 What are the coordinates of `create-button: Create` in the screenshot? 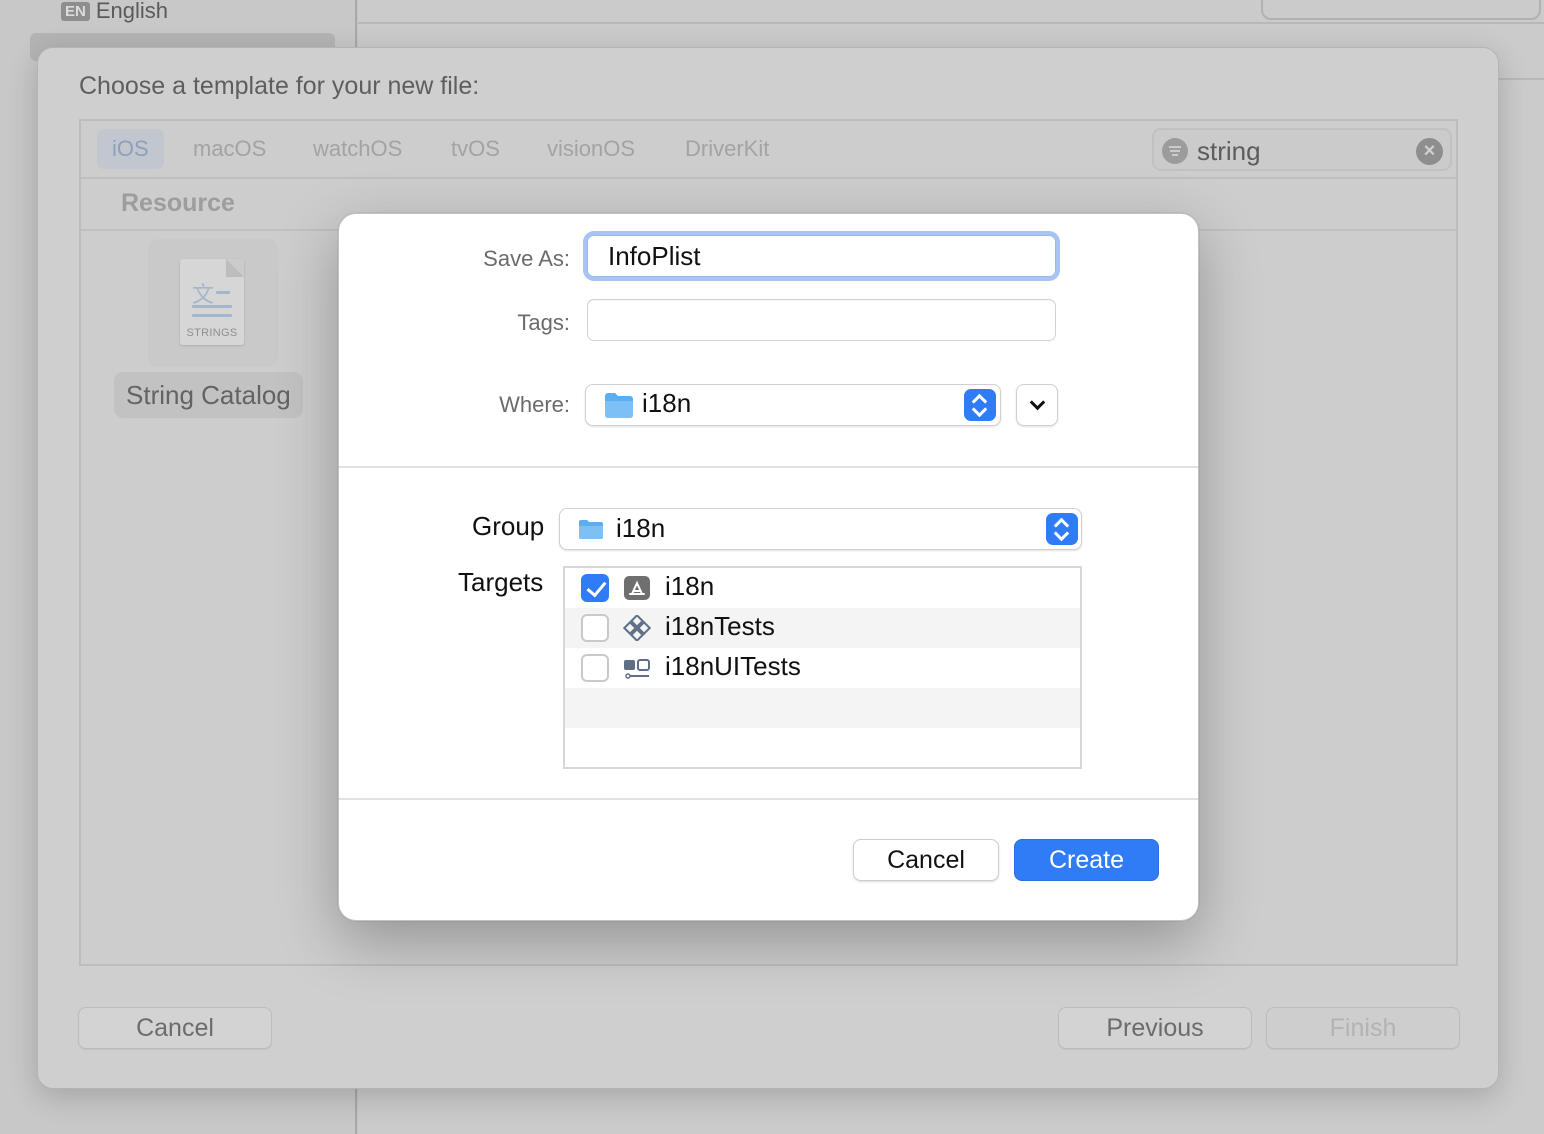 It's located at (1086, 860).